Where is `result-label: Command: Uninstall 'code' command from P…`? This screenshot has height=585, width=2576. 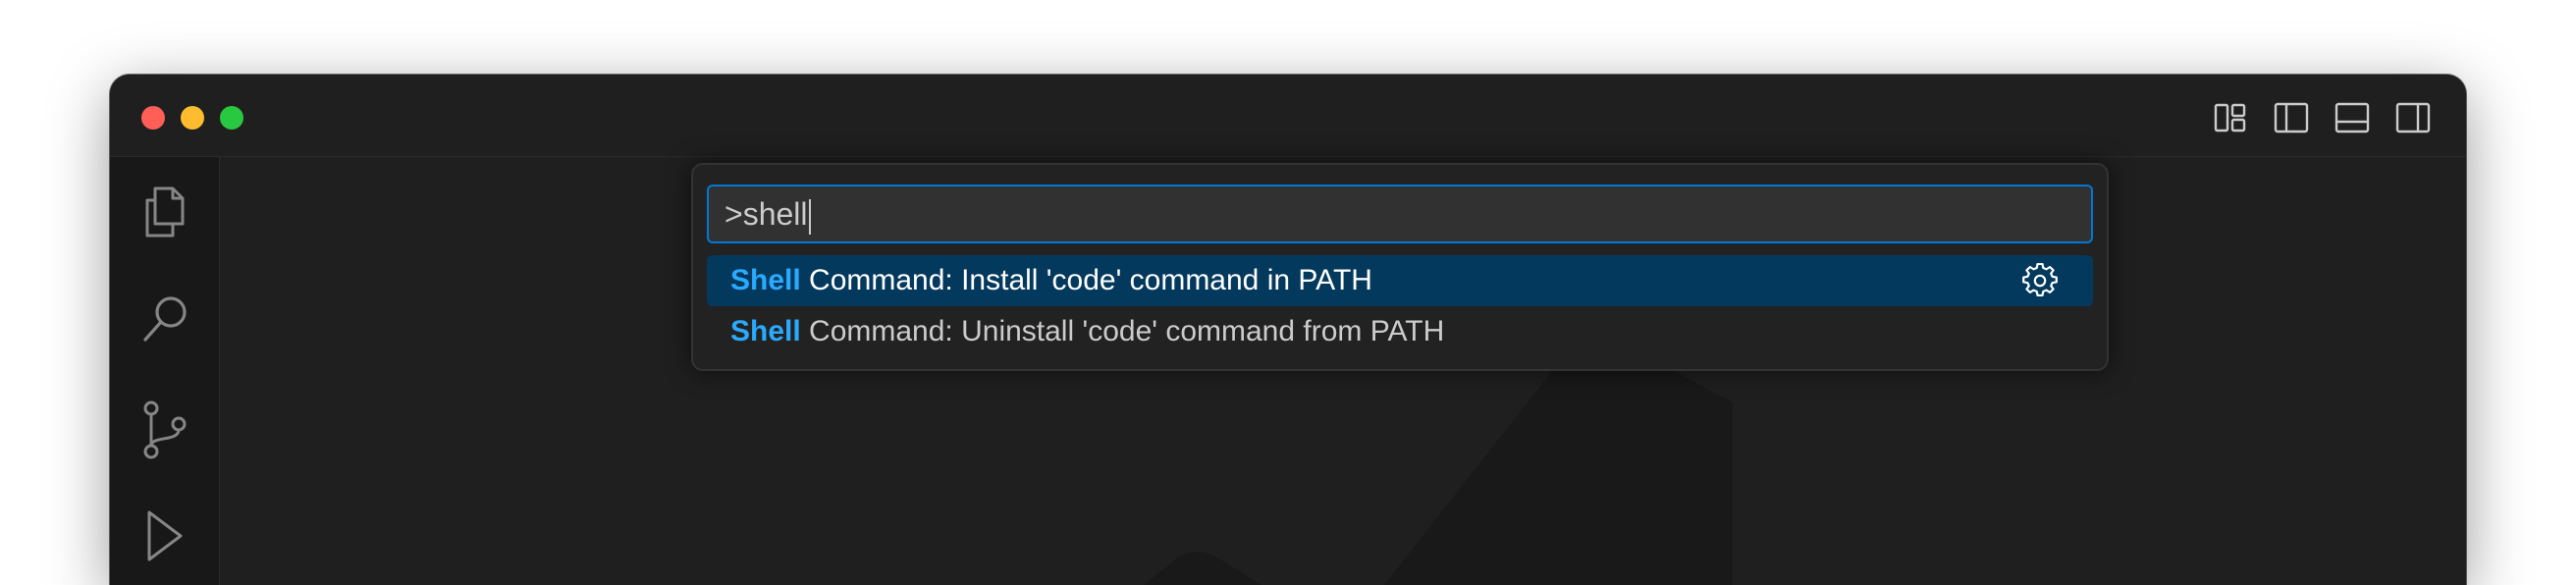
result-label: Command: Uninstall 'code' command from P… is located at coordinates (1122, 331).